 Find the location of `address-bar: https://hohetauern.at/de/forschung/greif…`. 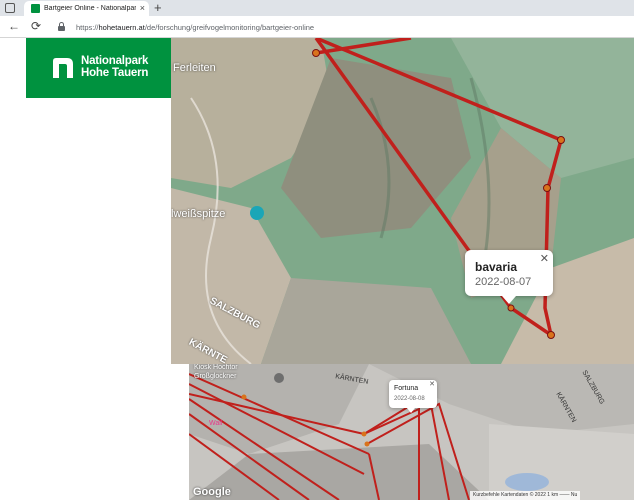

address-bar: https://hohetauern.at/de/forschung/greif… is located at coordinates (341, 27).